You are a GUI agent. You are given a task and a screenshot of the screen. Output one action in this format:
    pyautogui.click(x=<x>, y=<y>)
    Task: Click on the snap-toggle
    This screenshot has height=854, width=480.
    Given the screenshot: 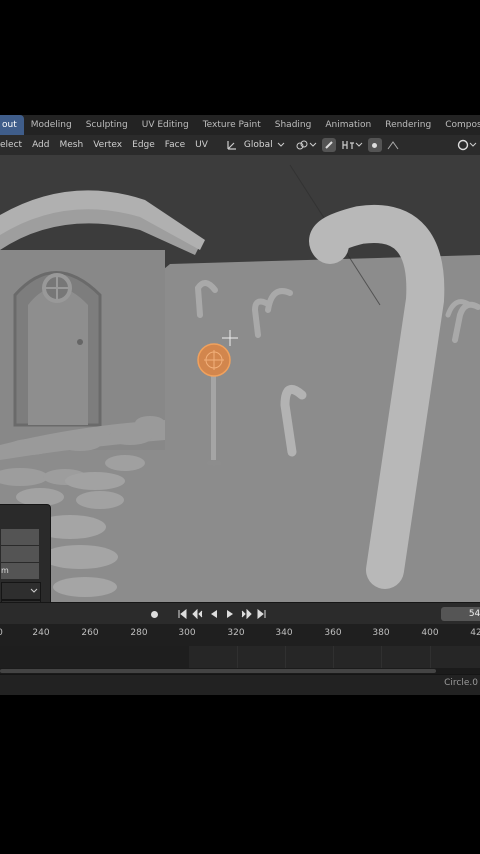 What is the action you would take?
    pyautogui.click(x=328, y=145)
    